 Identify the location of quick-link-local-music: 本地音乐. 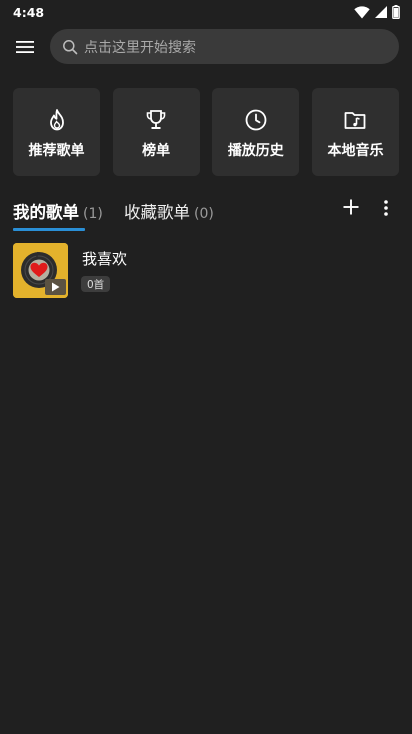
(355, 132).